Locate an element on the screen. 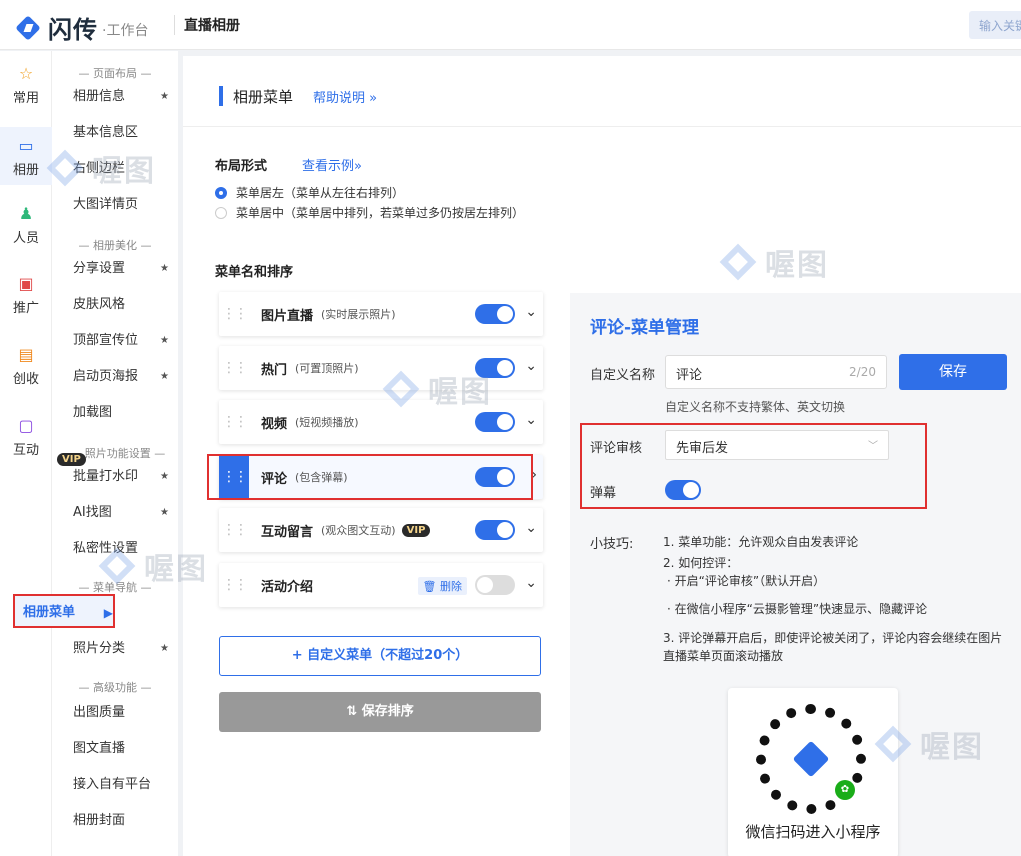 Image resolution: width=1021 pixels, height=856 pixels. subnav-item: 顶部宣传位 ★ is located at coordinates (121, 341).